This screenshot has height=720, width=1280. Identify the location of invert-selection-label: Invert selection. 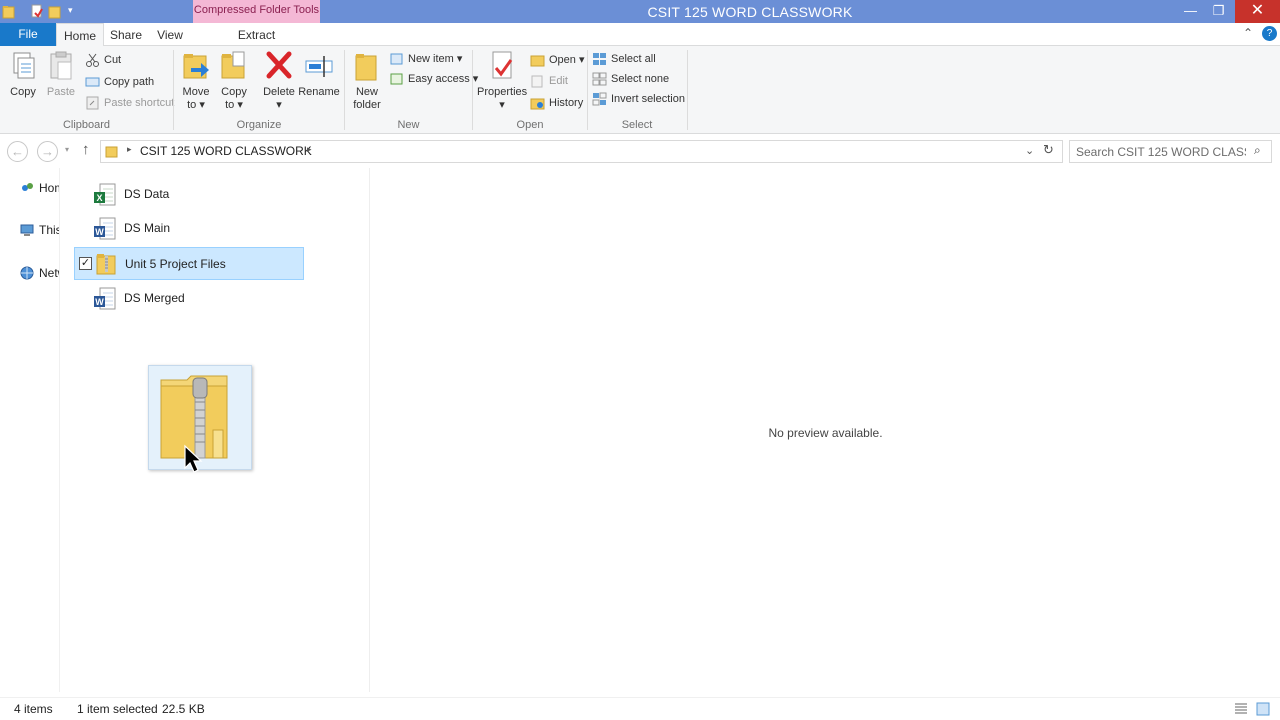
(648, 99).